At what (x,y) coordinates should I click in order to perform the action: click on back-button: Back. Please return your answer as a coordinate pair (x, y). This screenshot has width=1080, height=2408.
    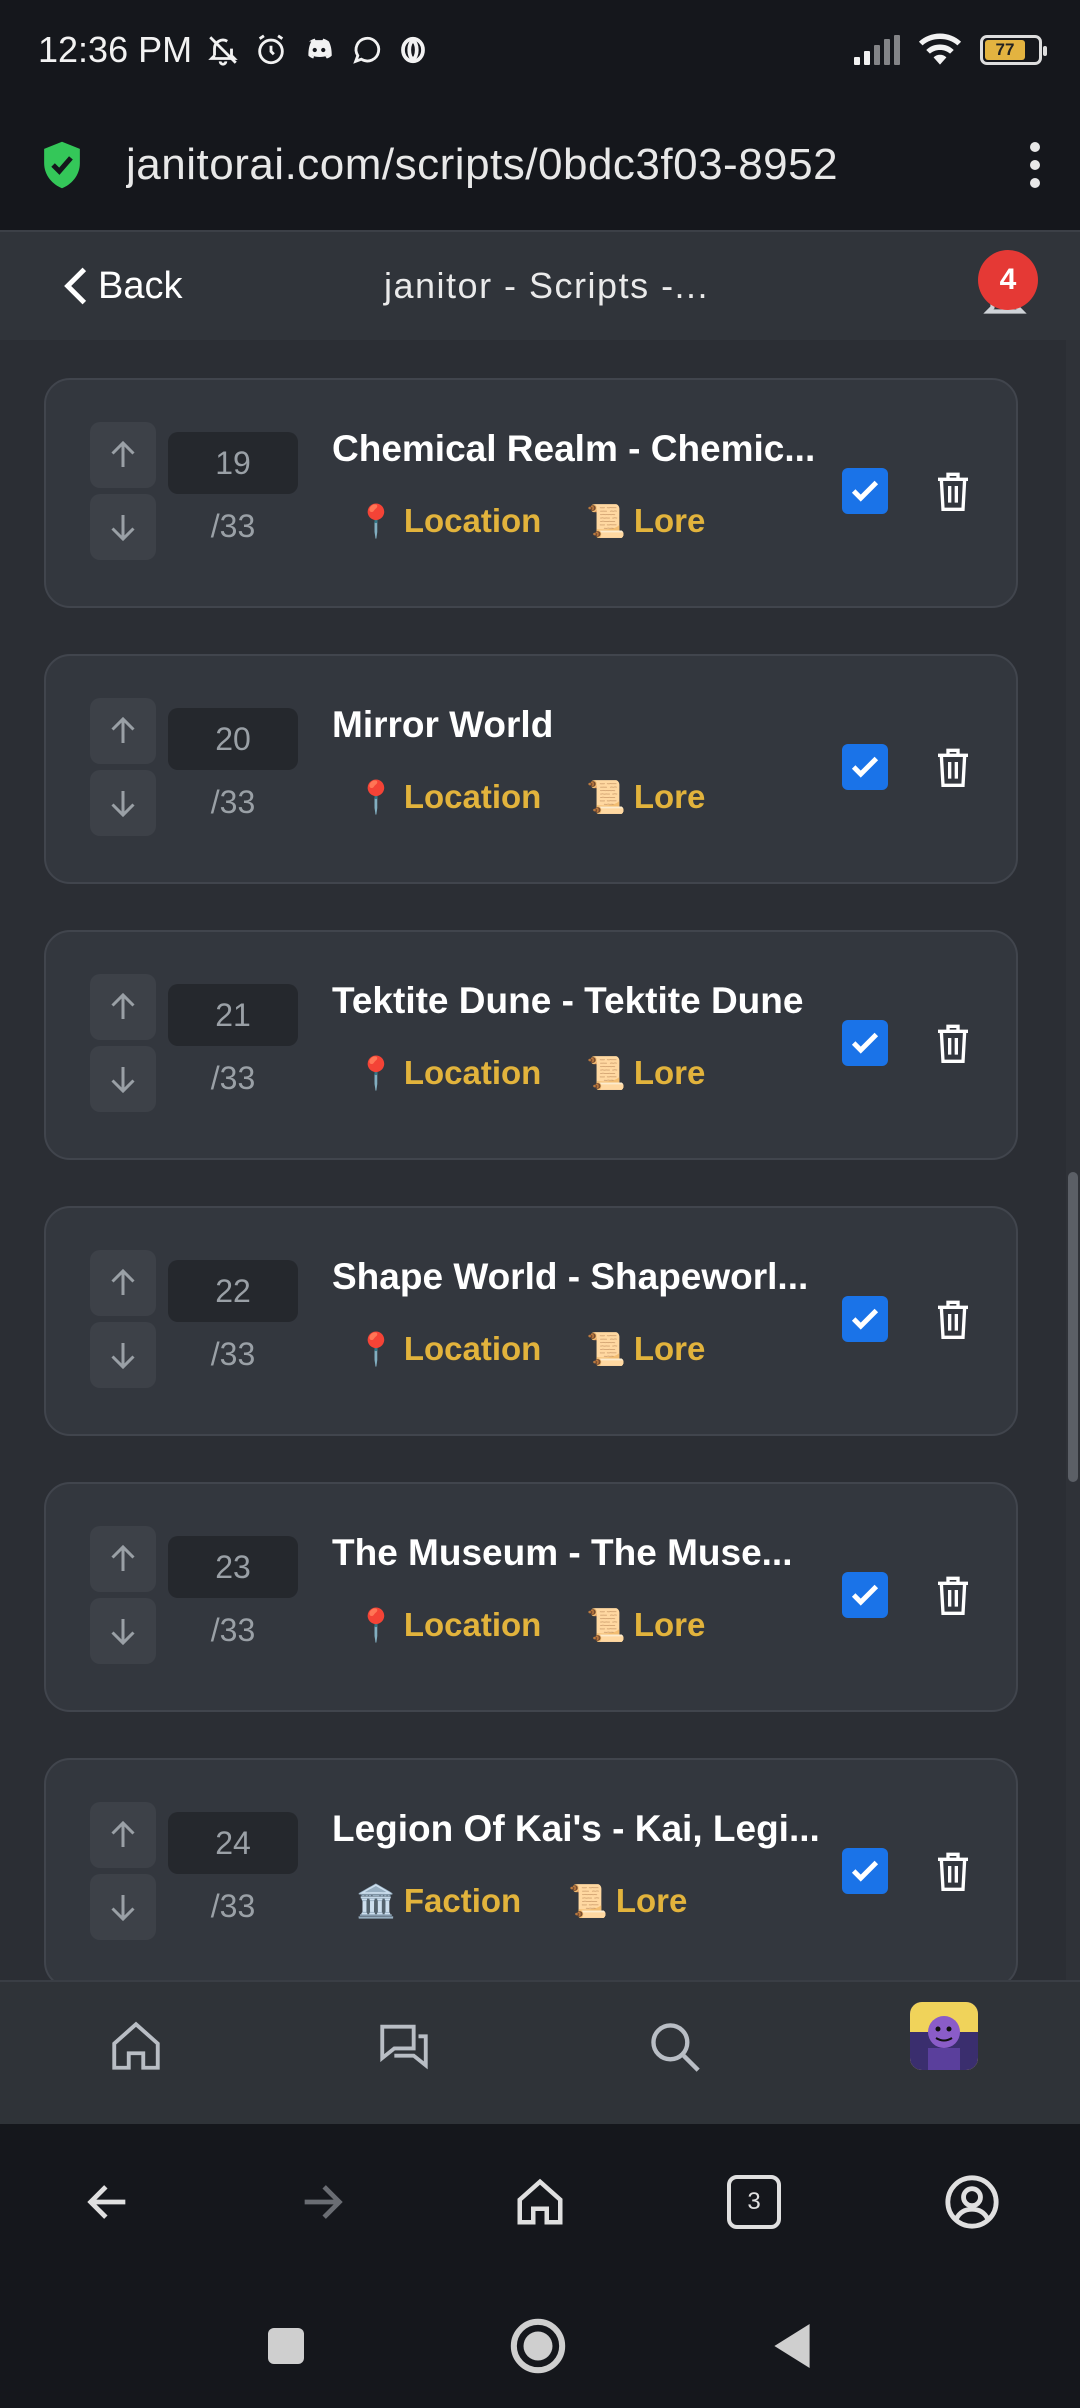
    Looking at the image, I should click on (122, 286).